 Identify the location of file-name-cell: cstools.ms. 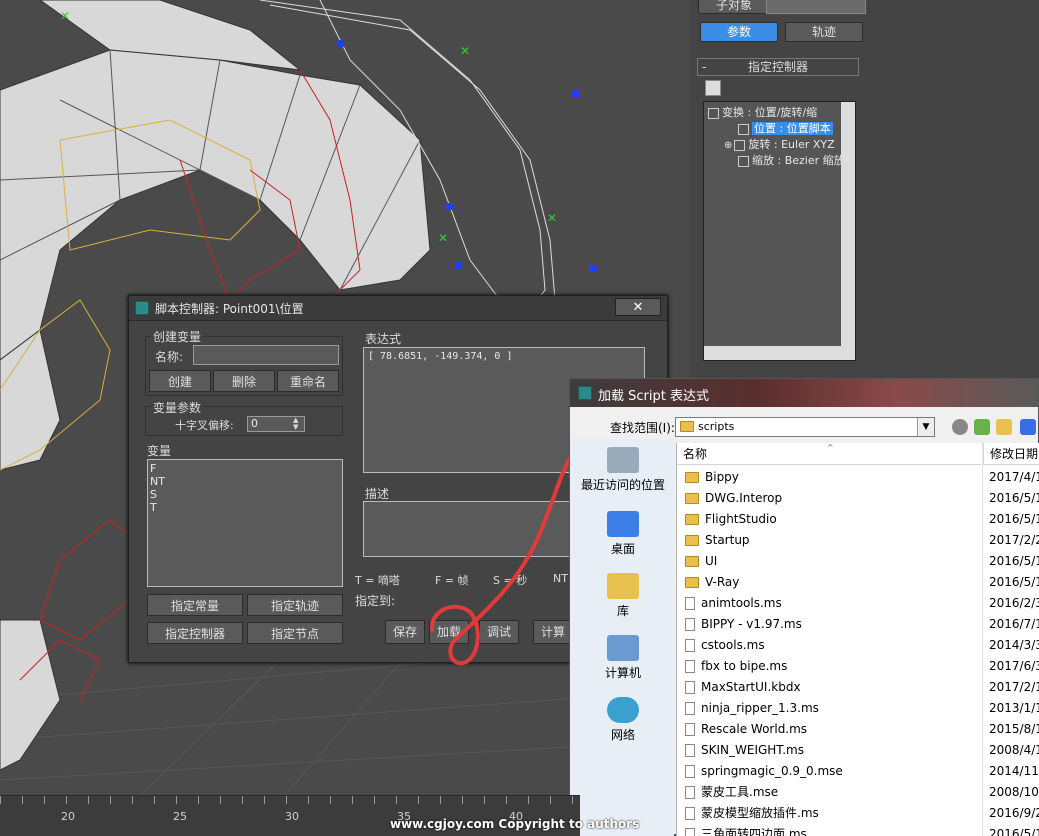
(725, 645).